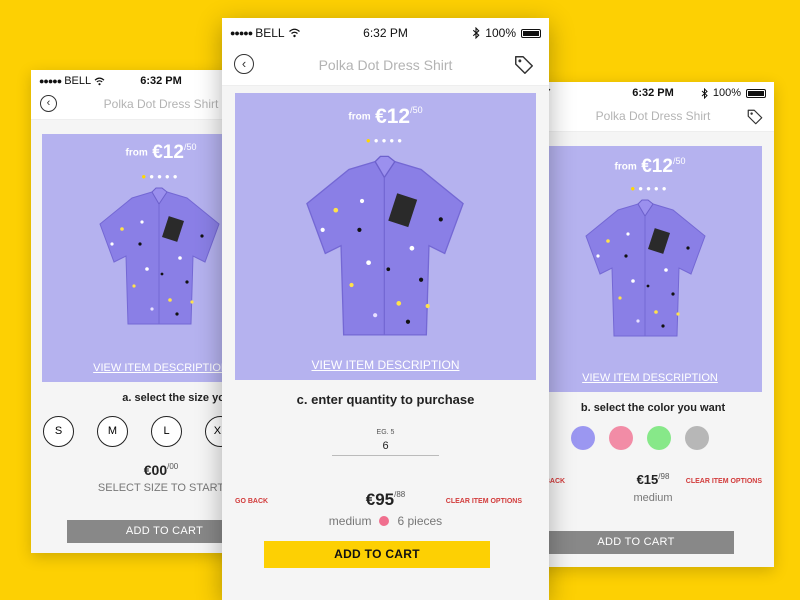  I want to click on quantity-hint: EG. 5, so click(385, 432).